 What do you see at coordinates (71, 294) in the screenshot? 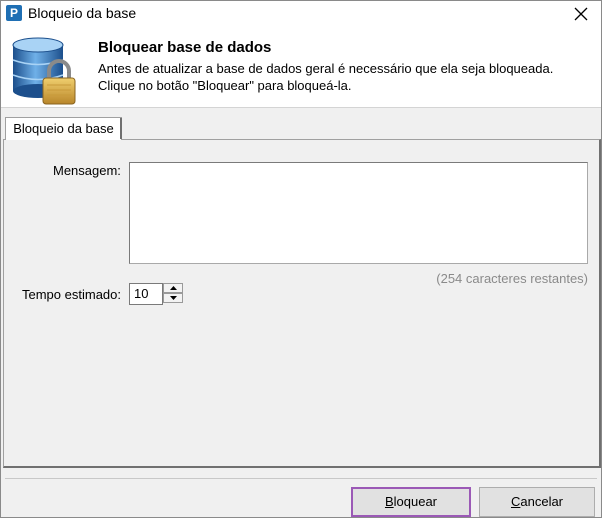
I see `estimated-time-label: Tempo estimado:` at bounding box center [71, 294].